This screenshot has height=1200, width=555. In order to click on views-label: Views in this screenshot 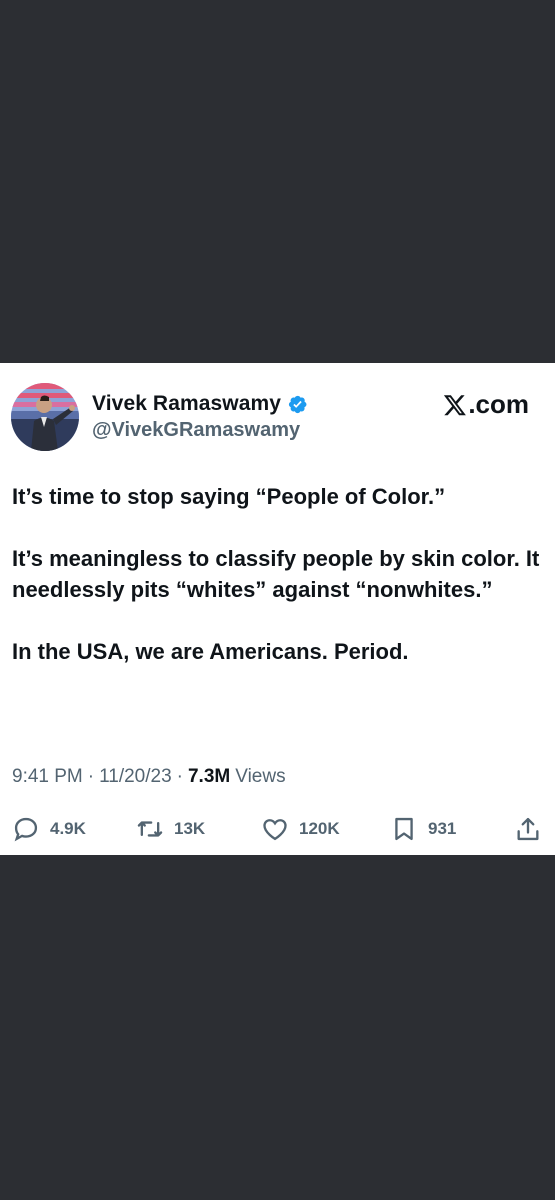, I will do `click(260, 776)`.